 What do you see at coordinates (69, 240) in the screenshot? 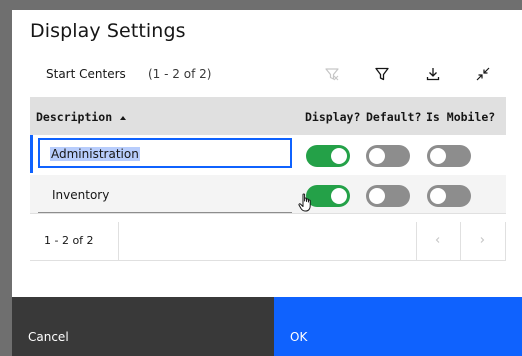
I see `pagination-range: 1 - 2 of 2` at bounding box center [69, 240].